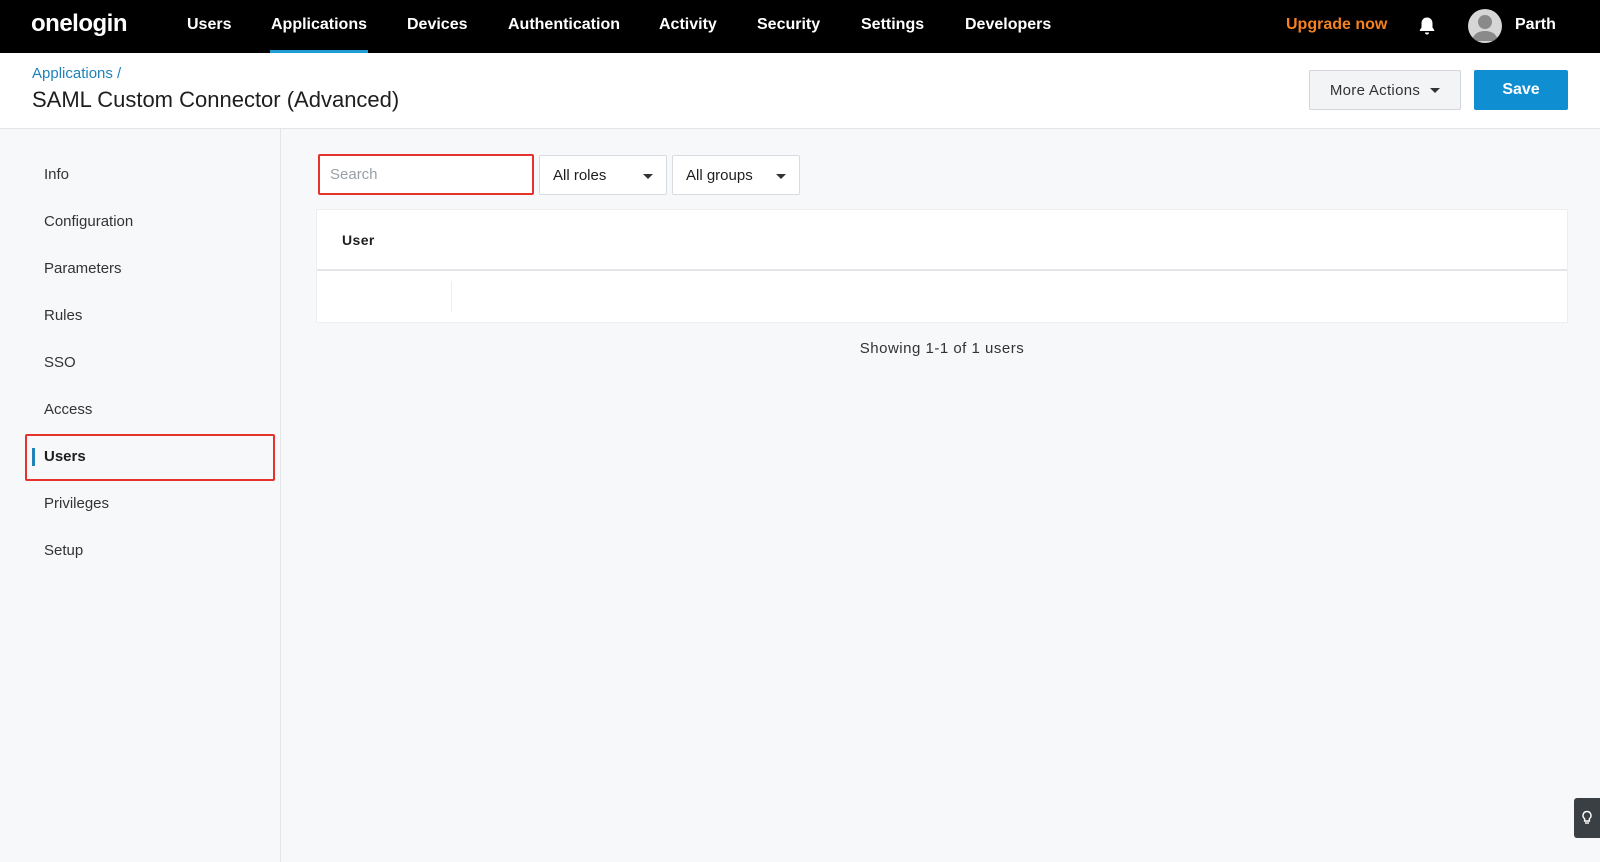 The width and height of the screenshot is (1600, 862). Describe the element at coordinates (688, 26) in the screenshot. I see `nav-activity: Activity` at that location.